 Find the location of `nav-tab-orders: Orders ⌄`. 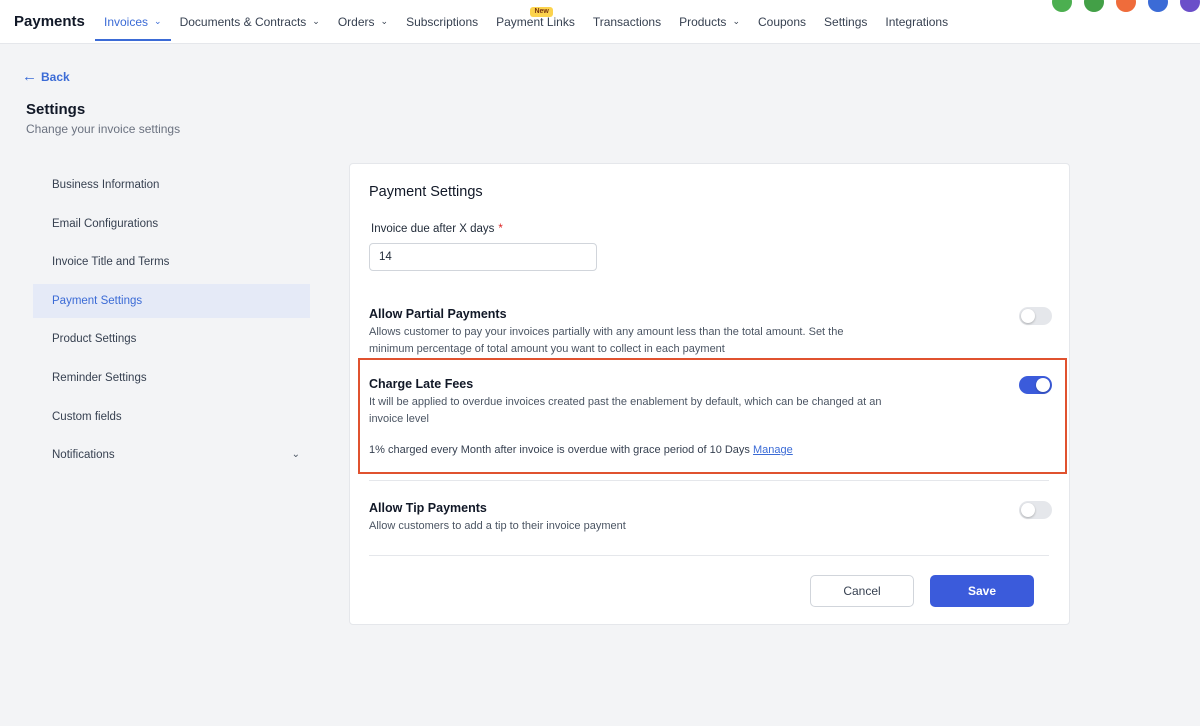

nav-tab-orders: Orders ⌄ is located at coordinates (363, 22).